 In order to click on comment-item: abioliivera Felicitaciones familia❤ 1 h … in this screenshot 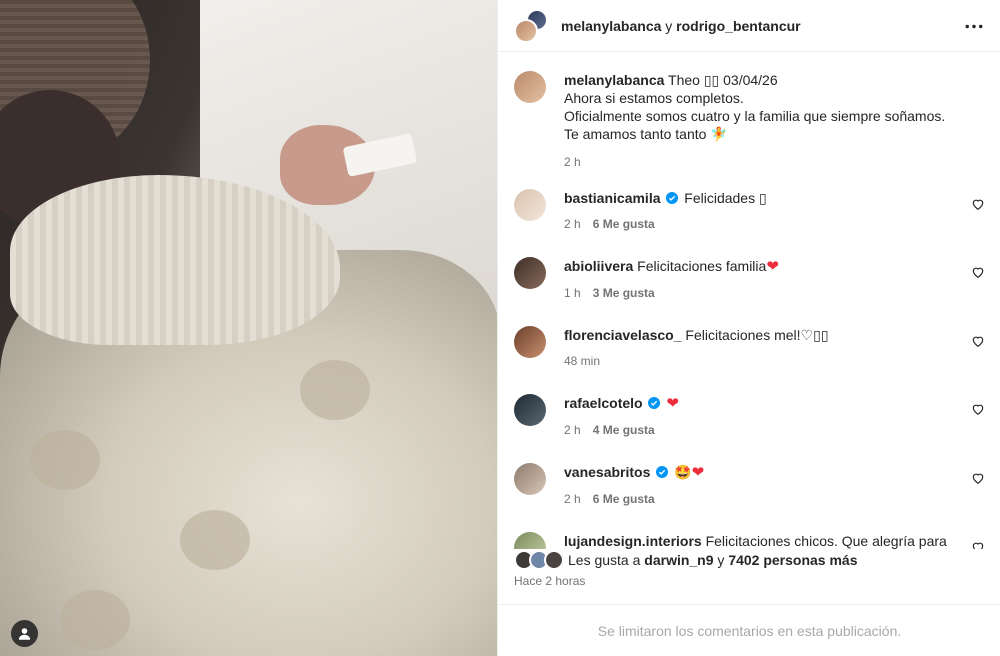, I will do `click(749, 279)`.